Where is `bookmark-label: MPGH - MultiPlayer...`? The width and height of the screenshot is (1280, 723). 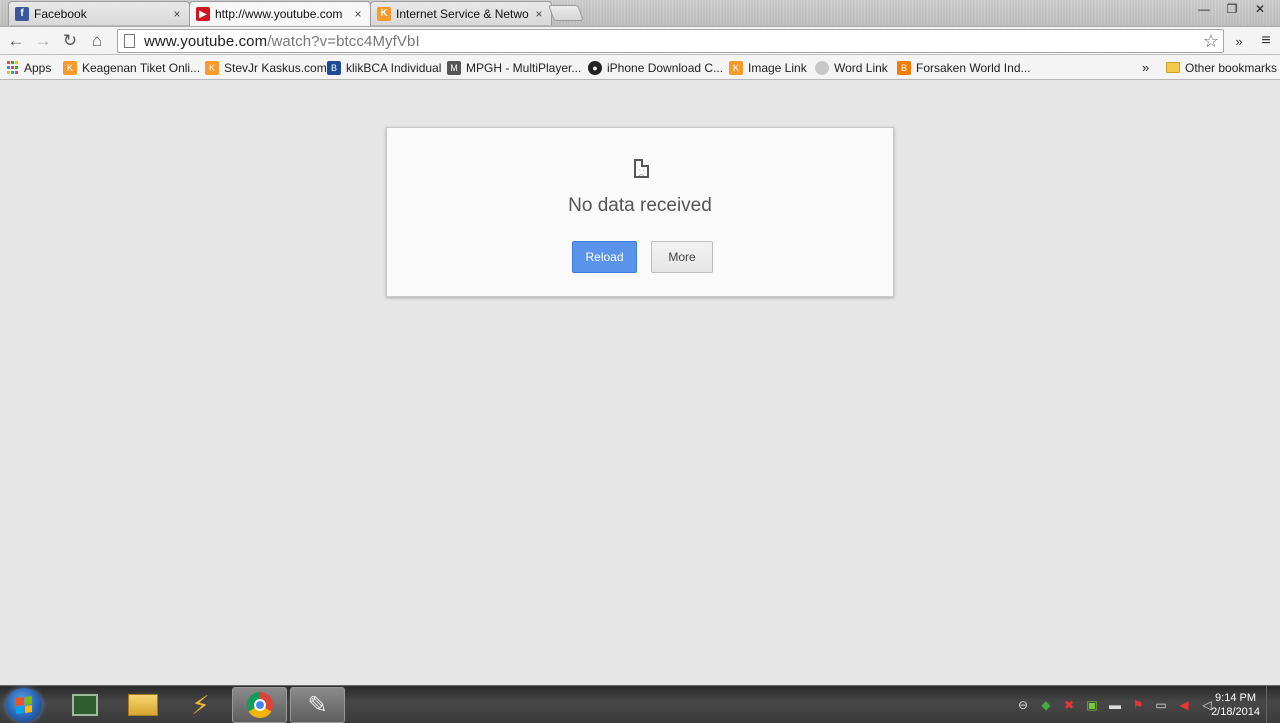 bookmark-label: MPGH - MultiPlayer... is located at coordinates (524, 67).